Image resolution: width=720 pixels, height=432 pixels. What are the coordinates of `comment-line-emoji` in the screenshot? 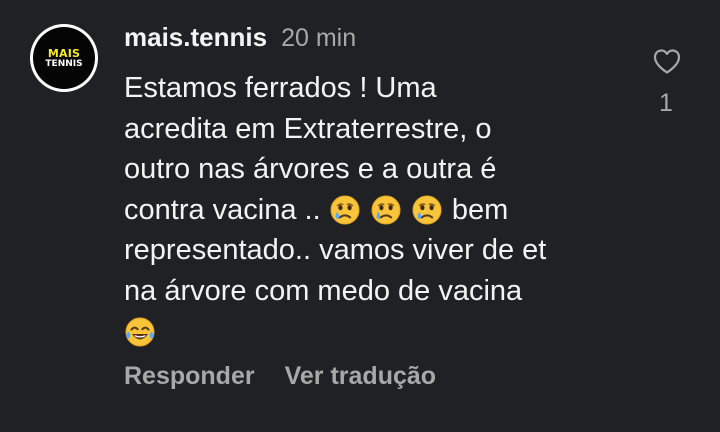 It's located at (376, 332).